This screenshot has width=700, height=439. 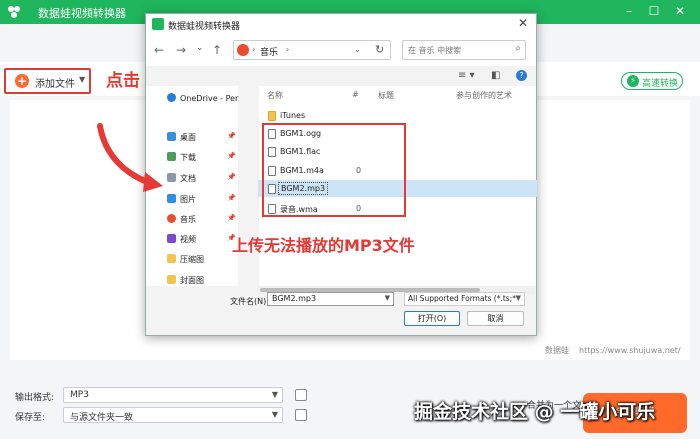 I want to click on lightning-icon: ⚡, so click(x=633, y=81).